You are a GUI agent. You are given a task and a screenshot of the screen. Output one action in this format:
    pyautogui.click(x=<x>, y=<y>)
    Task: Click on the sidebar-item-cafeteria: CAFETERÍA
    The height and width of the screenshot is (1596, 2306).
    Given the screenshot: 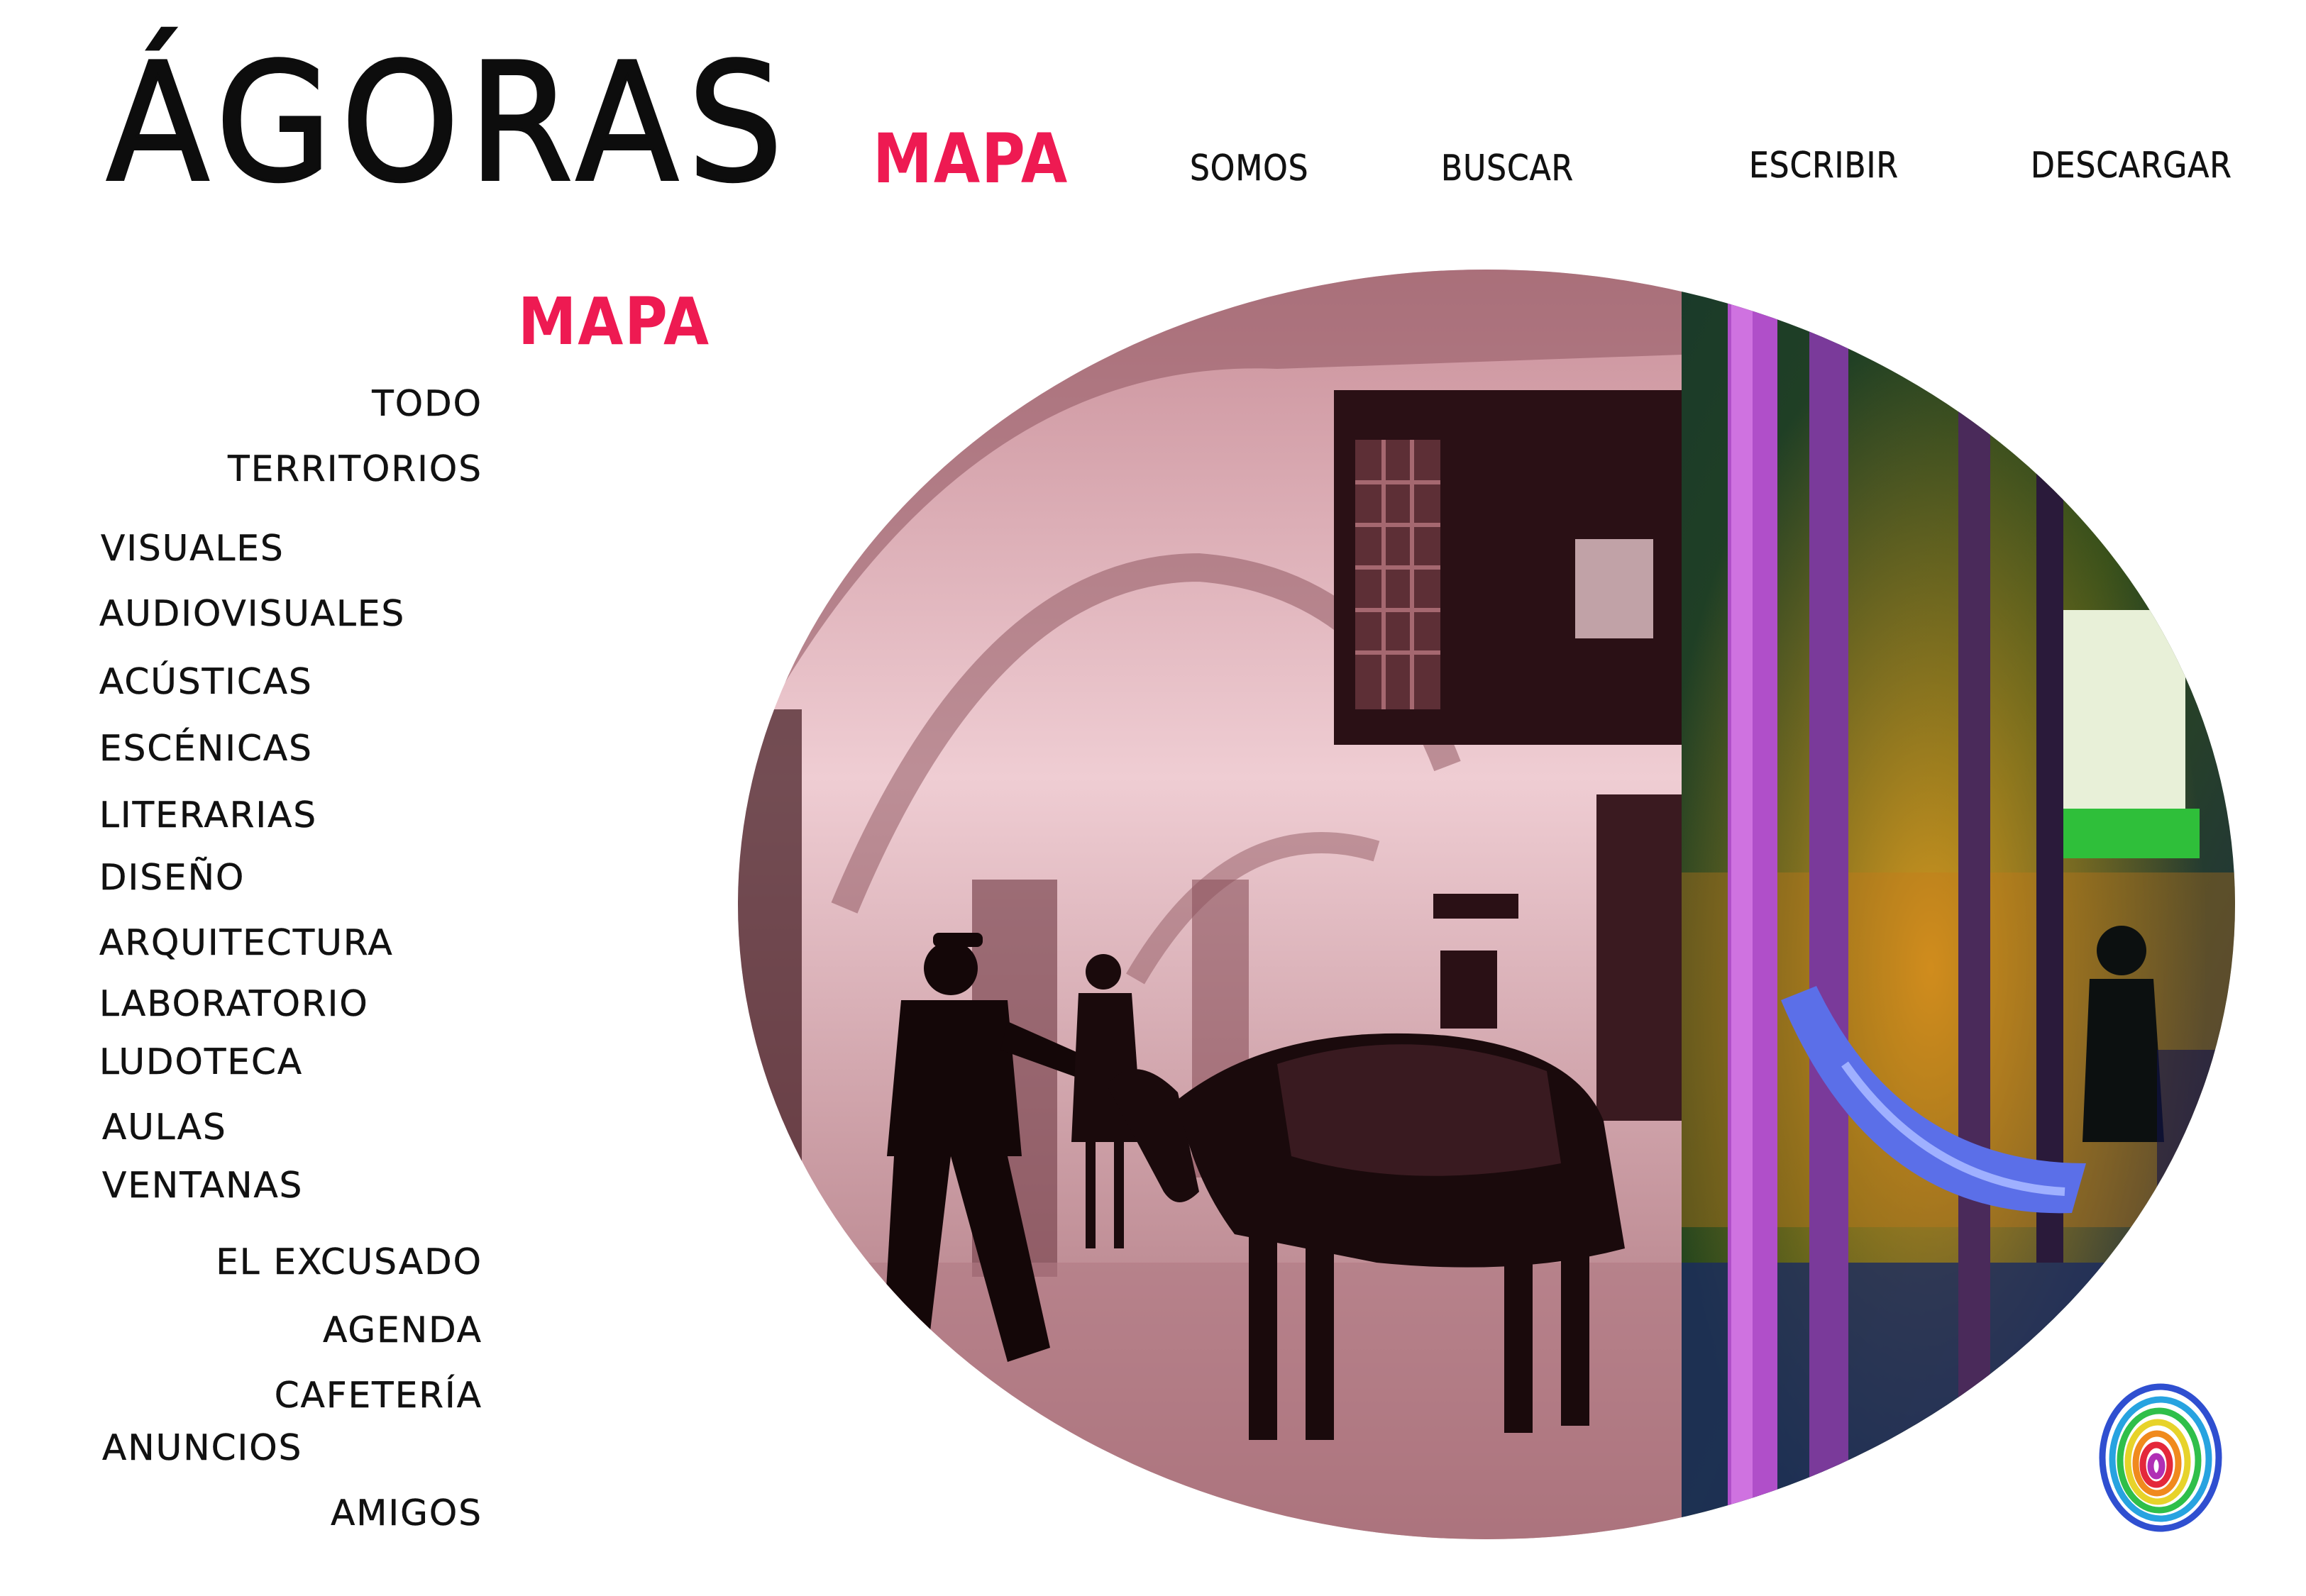 What is the action you would take?
    pyautogui.click(x=378, y=1396)
    